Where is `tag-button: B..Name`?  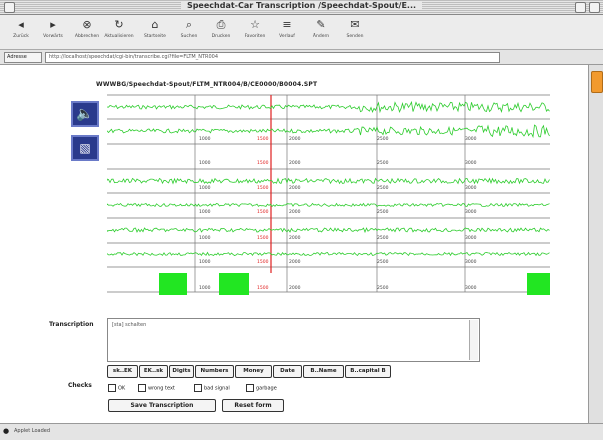 tag-button: B..Name is located at coordinates (323, 371).